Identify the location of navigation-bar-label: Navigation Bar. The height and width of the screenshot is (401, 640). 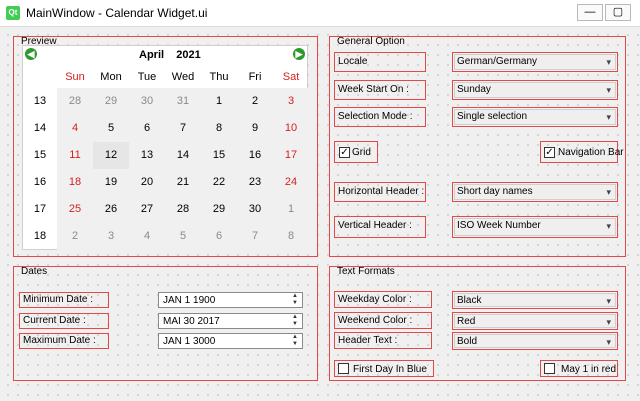
(591, 152).